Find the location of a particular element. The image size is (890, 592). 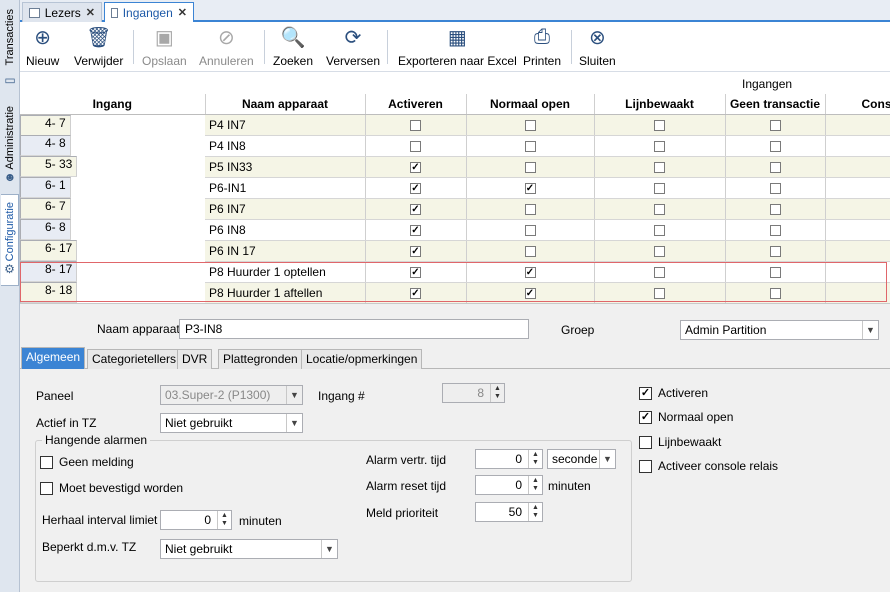

activeren-checkbox: ✓ Activeren is located at coordinates (673, 393).